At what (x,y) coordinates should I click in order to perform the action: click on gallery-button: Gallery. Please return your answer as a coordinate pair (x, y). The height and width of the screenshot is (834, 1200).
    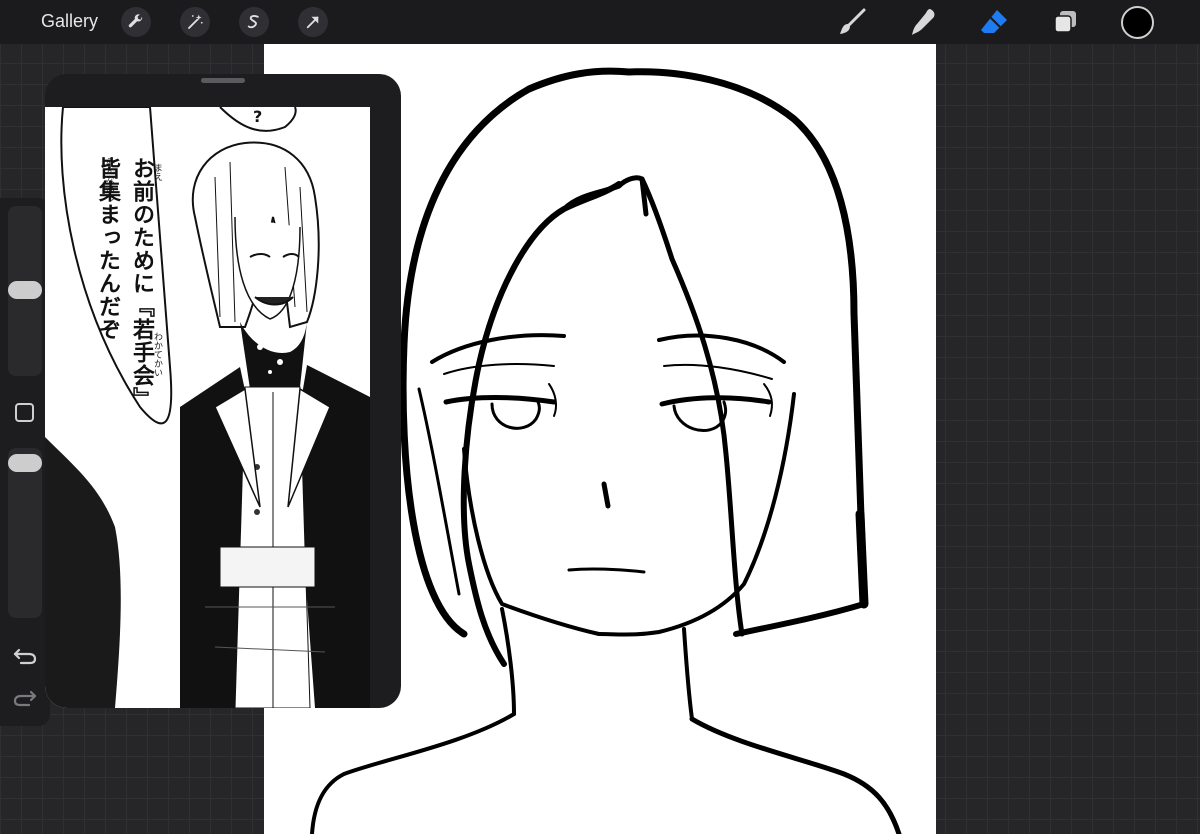
    Looking at the image, I should click on (69, 21).